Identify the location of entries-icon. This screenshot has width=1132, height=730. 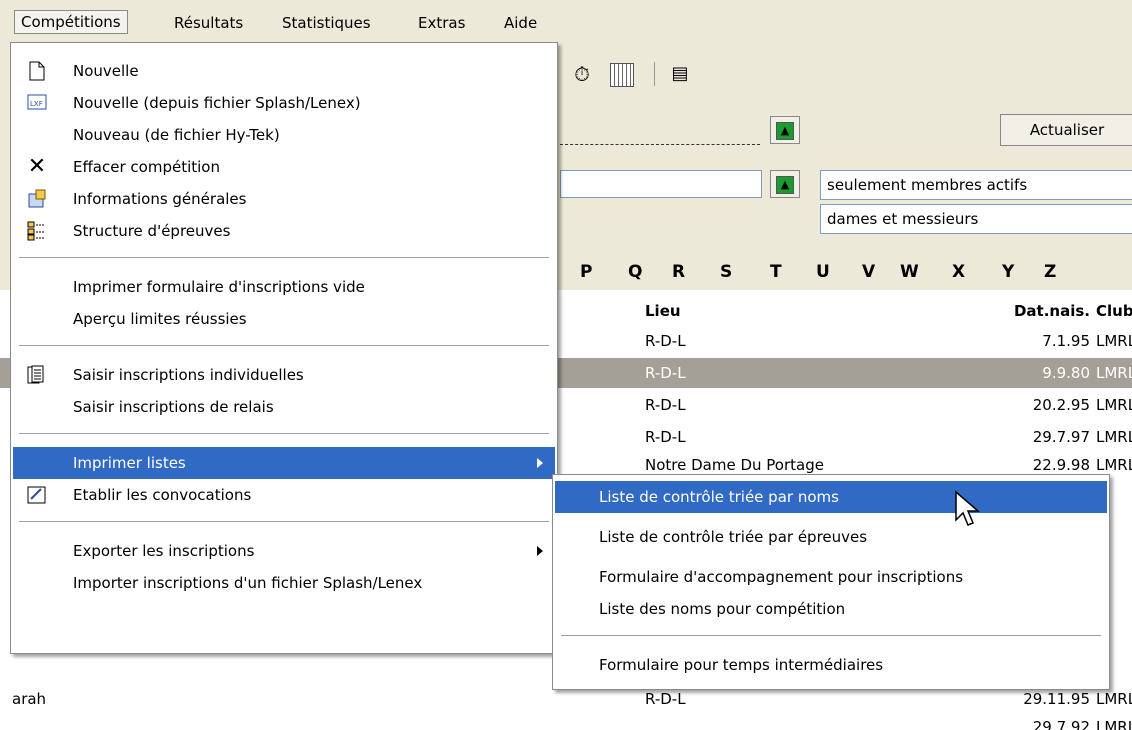
(37, 375).